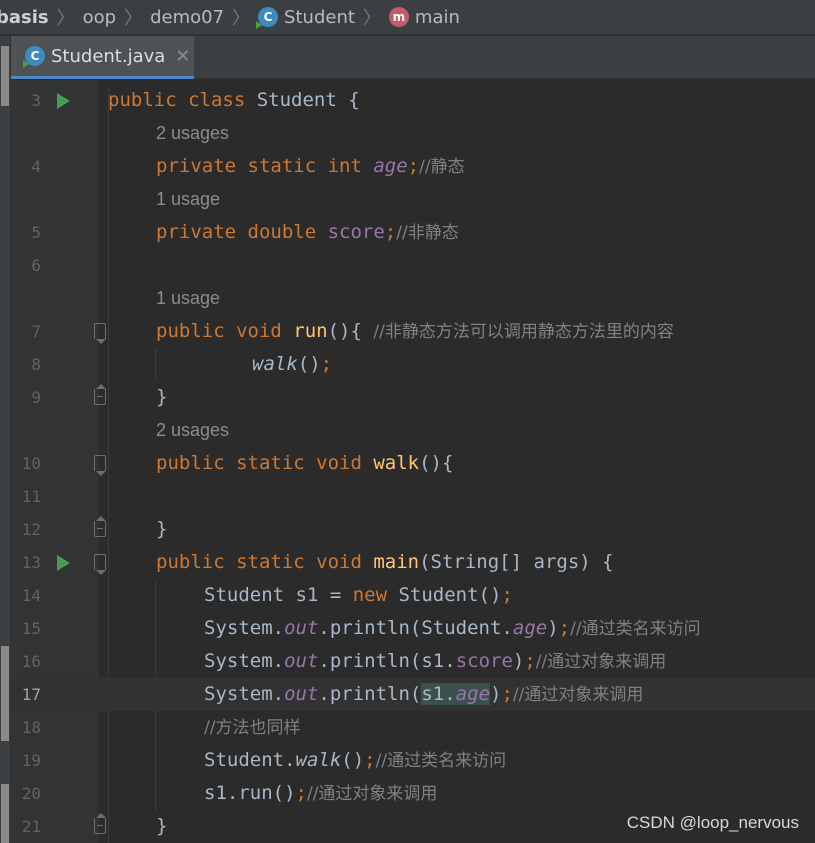 The width and height of the screenshot is (815, 843). Describe the element at coordinates (5, 813) in the screenshot. I see `structure-tool-handle` at that location.